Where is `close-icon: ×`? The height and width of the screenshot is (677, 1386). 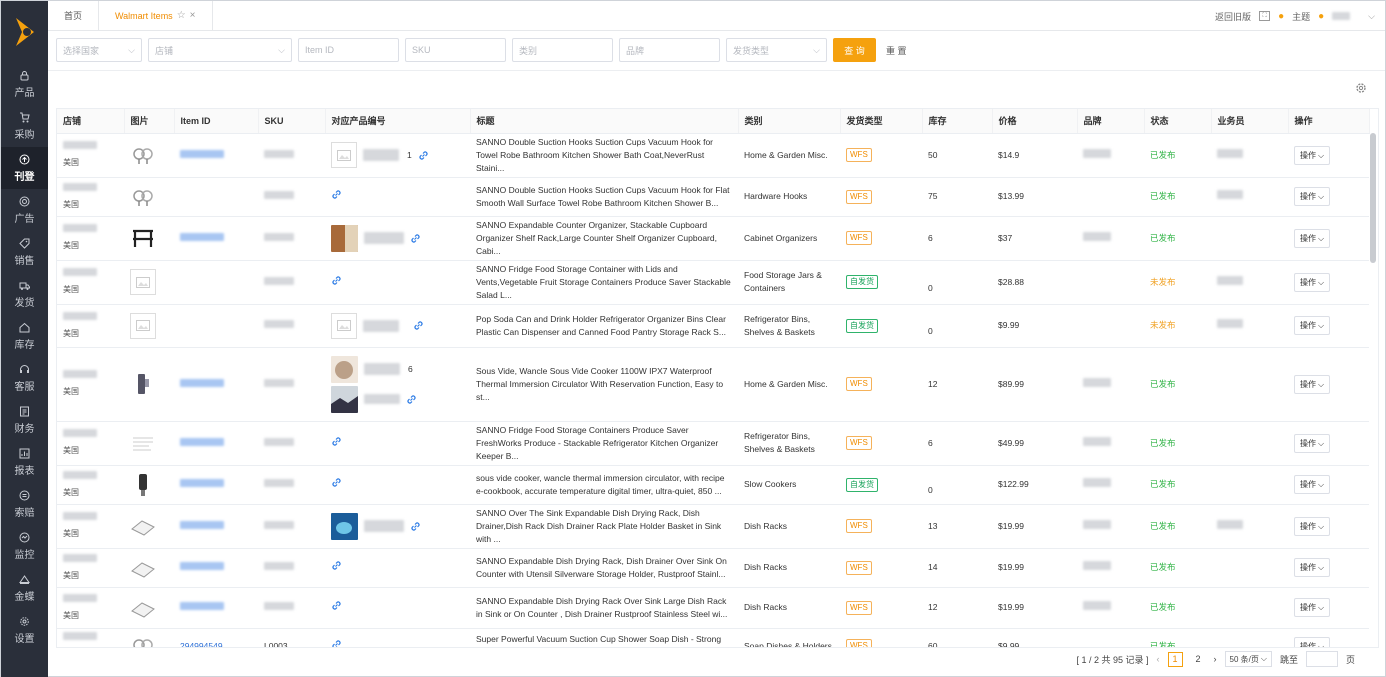
close-icon: × is located at coordinates (193, 15).